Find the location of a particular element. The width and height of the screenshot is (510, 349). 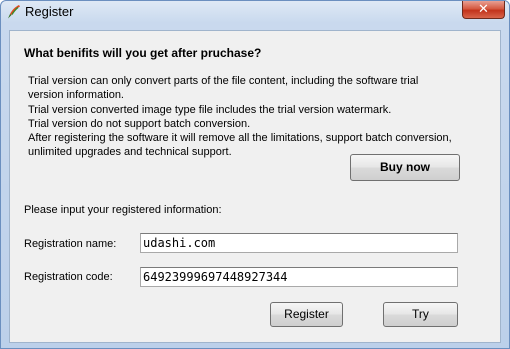

close-button: ✕ is located at coordinates (483, 10).